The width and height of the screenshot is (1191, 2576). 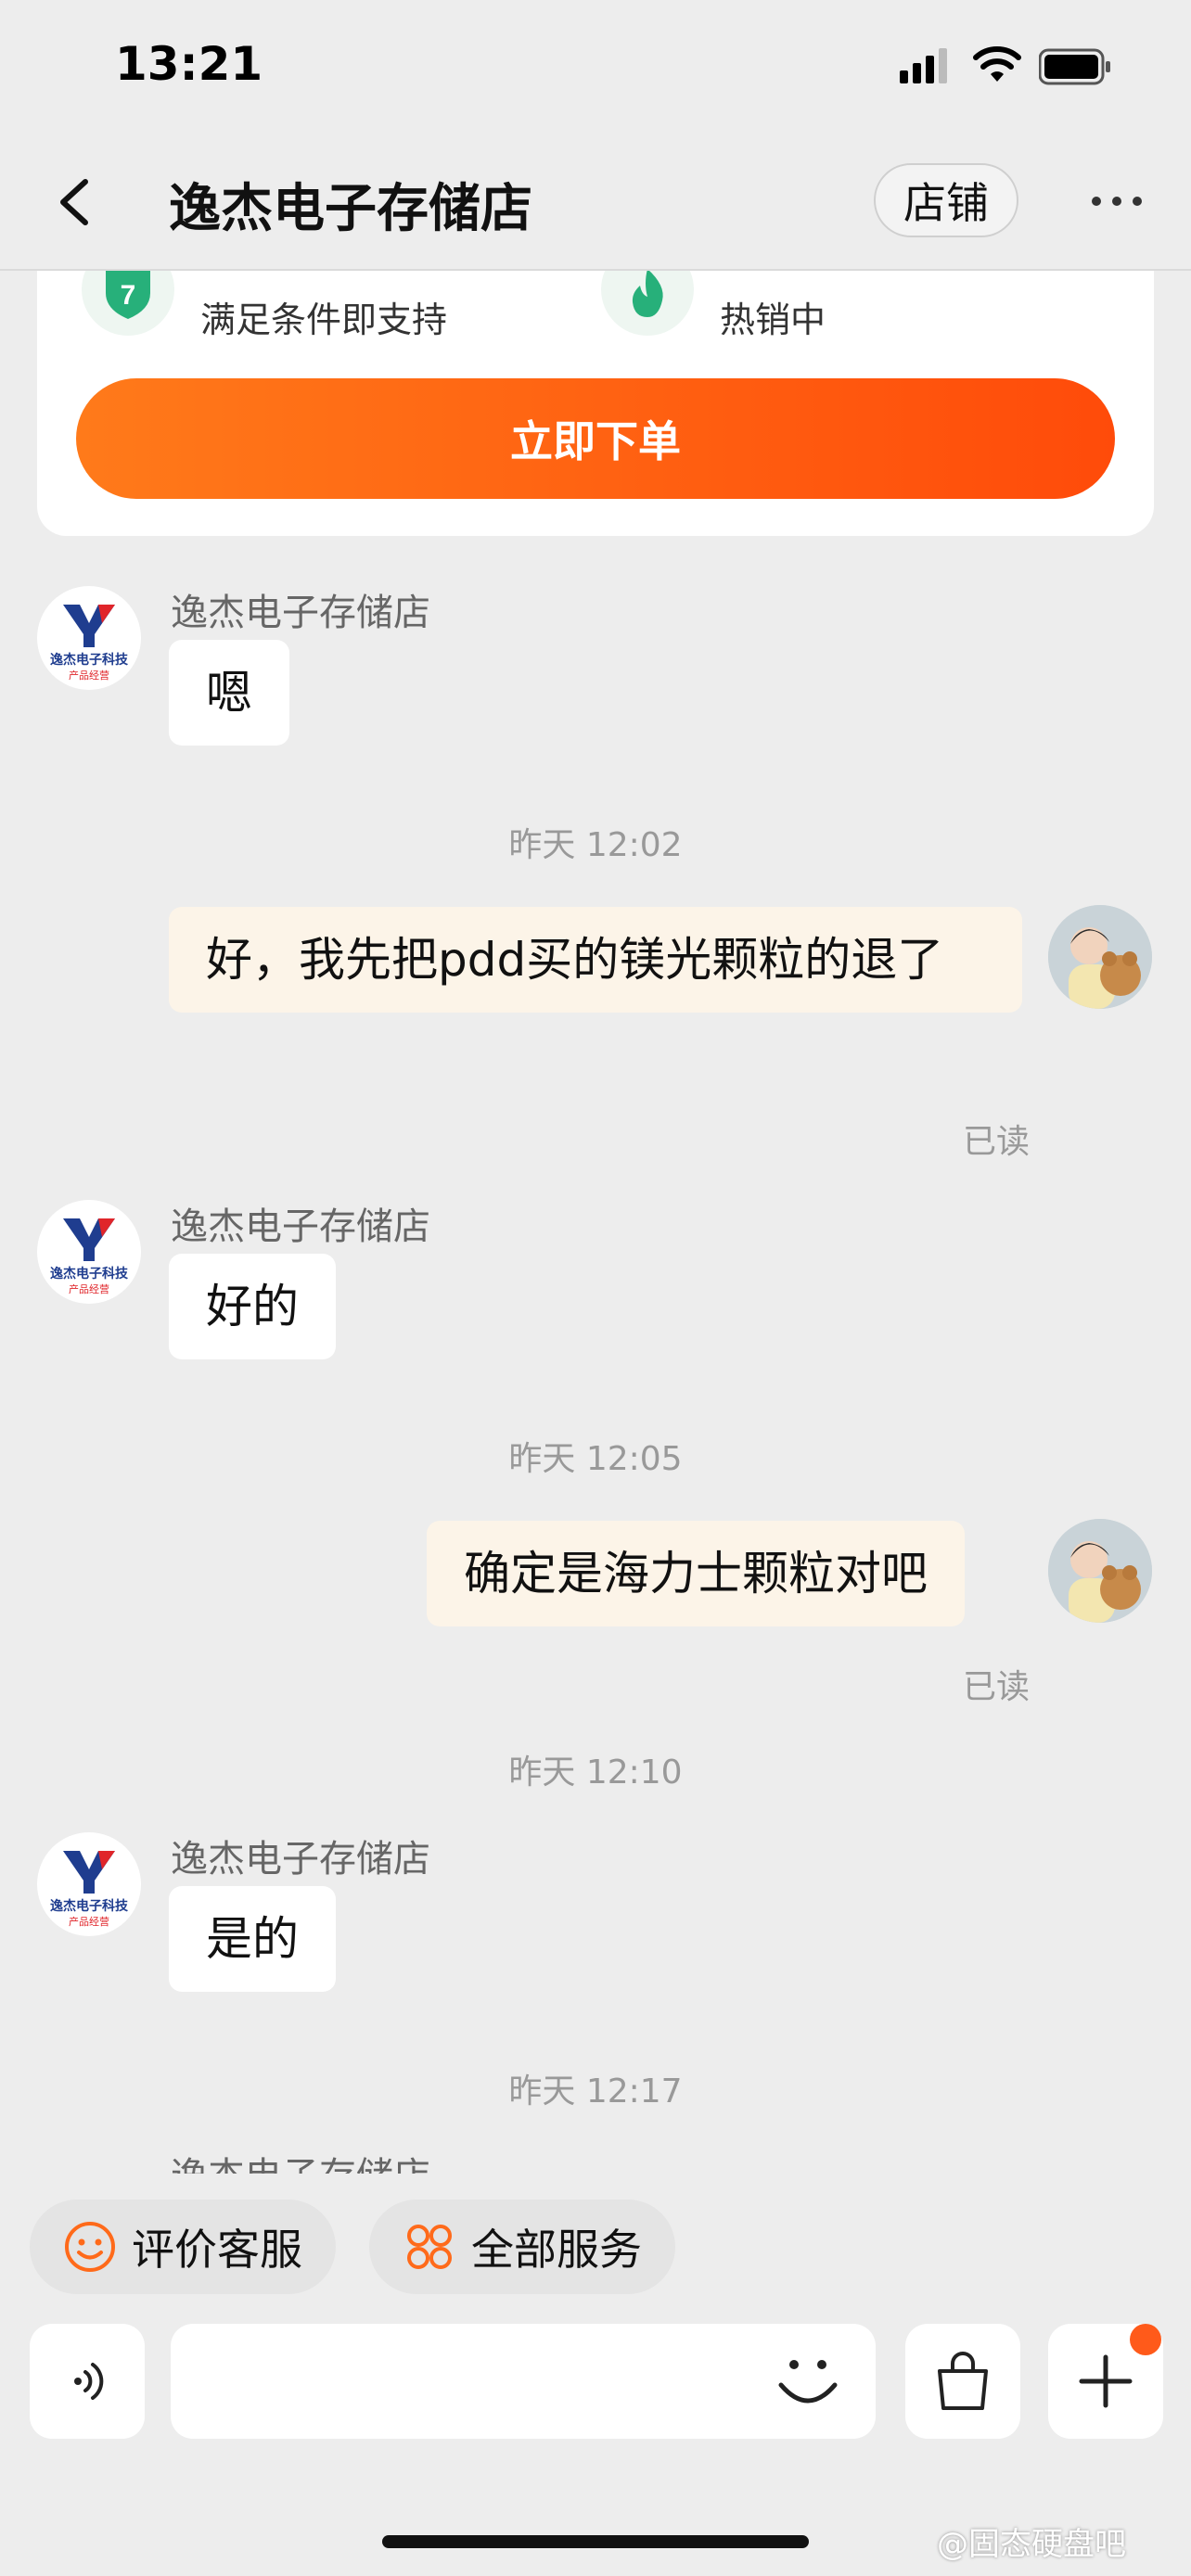 What do you see at coordinates (556, 2250) in the screenshot?
I see `all-services-label: 全部服务` at bounding box center [556, 2250].